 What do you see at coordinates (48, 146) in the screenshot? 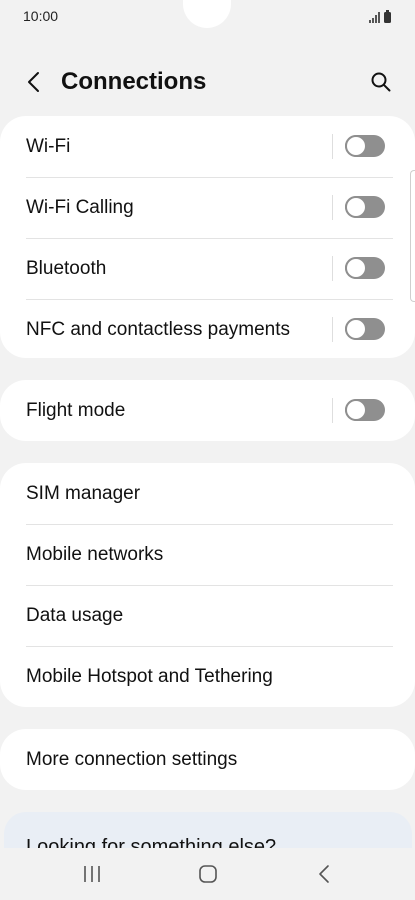
I see `wifi-label: Wi-Fi` at bounding box center [48, 146].